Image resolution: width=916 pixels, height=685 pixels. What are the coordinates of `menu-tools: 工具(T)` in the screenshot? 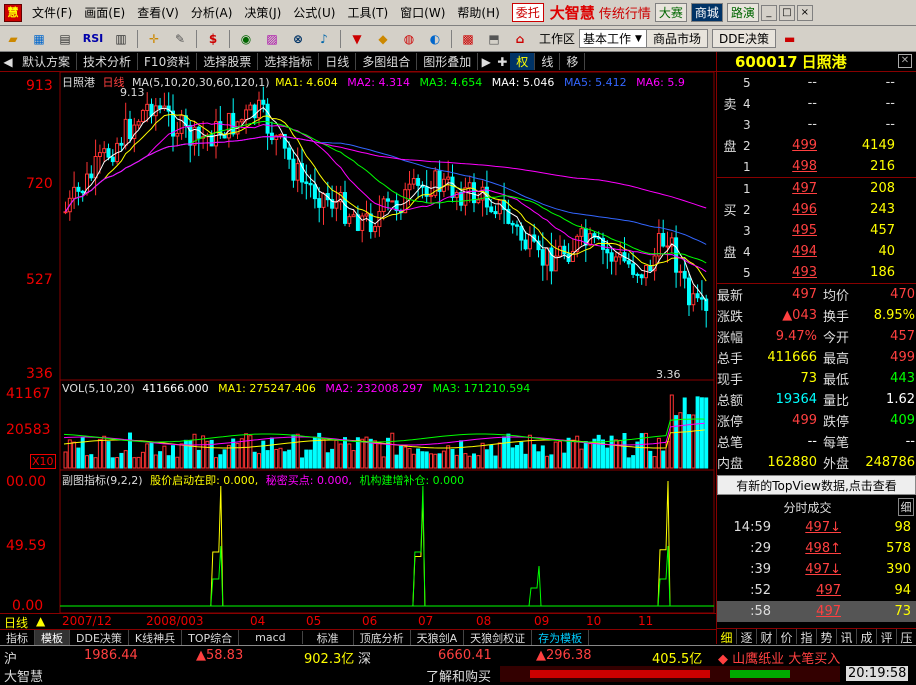 It's located at (367, 12).